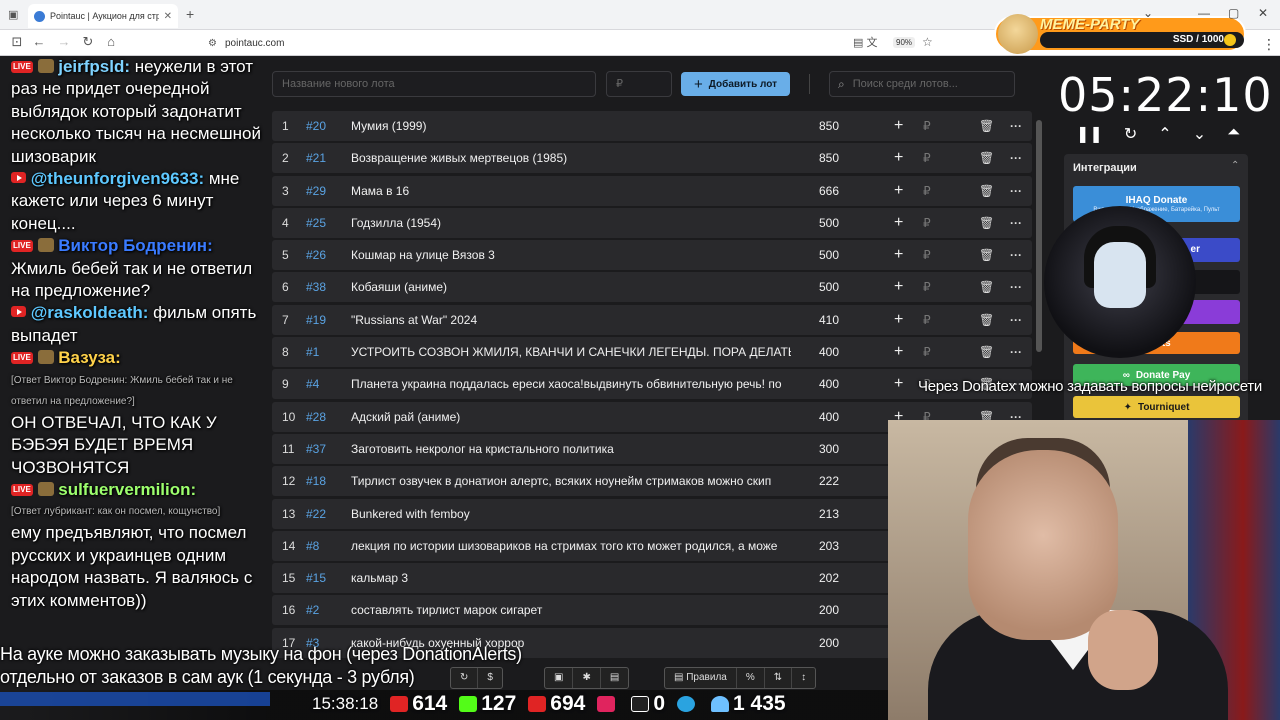 Image resolution: width=1280 pixels, height=720 pixels. I want to click on maximize-icon: ▢, so click(1233, 13).